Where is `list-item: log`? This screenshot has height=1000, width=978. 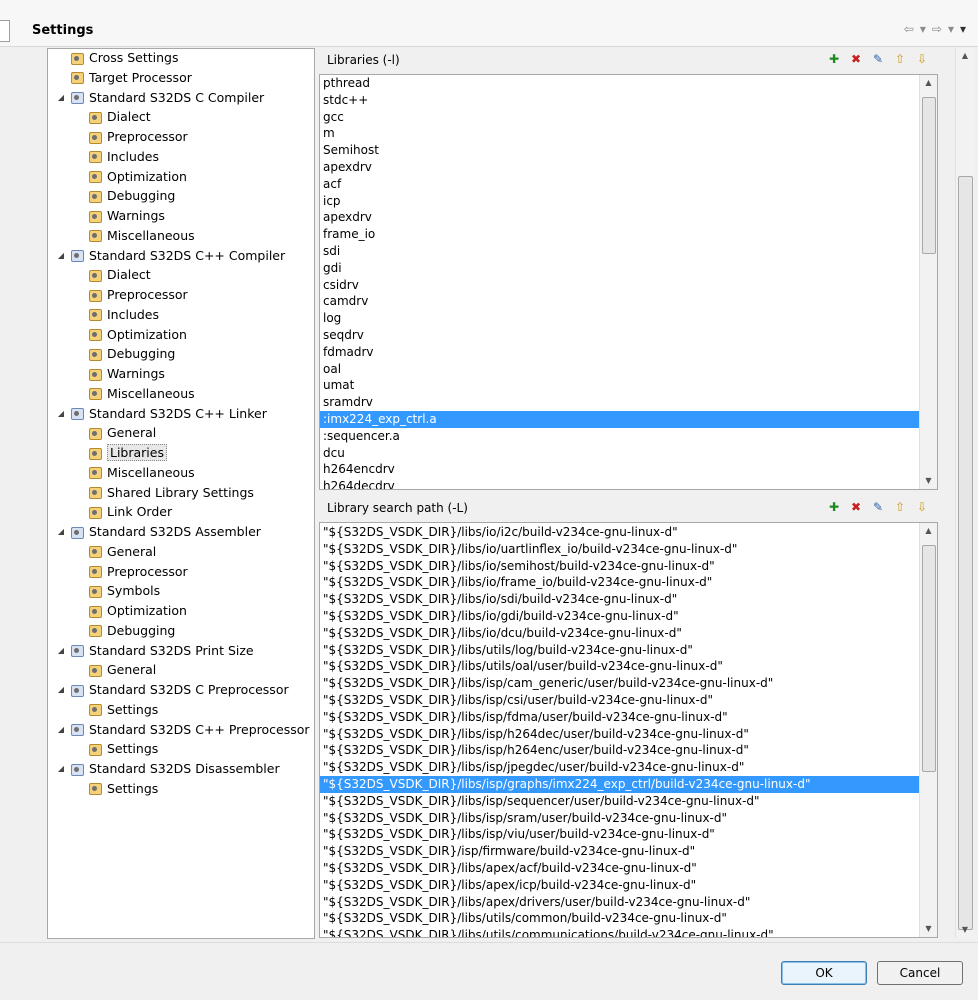
list-item: log is located at coordinates (620, 318).